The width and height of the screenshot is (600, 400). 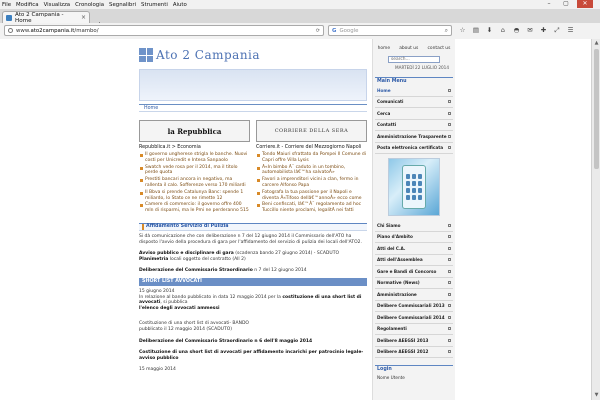 What do you see at coordinates (318, 31) in the screenshot?
I see `reload-icon: ⟳` at bounding box center [318, 31].